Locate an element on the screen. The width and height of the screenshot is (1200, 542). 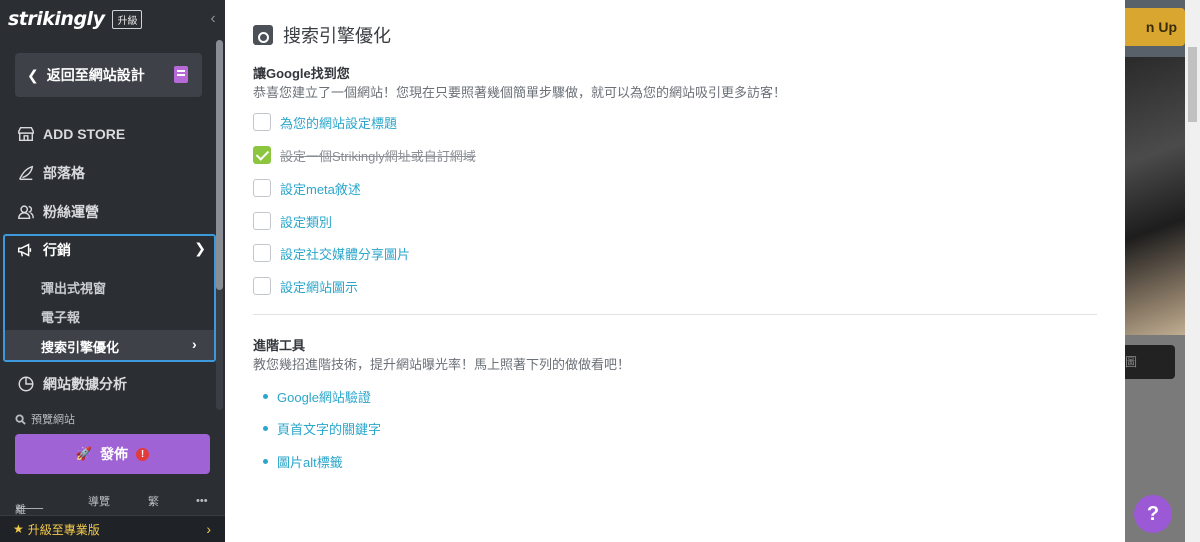
section-title-advanced: 進階工具 is located at coordinates (279, 345).